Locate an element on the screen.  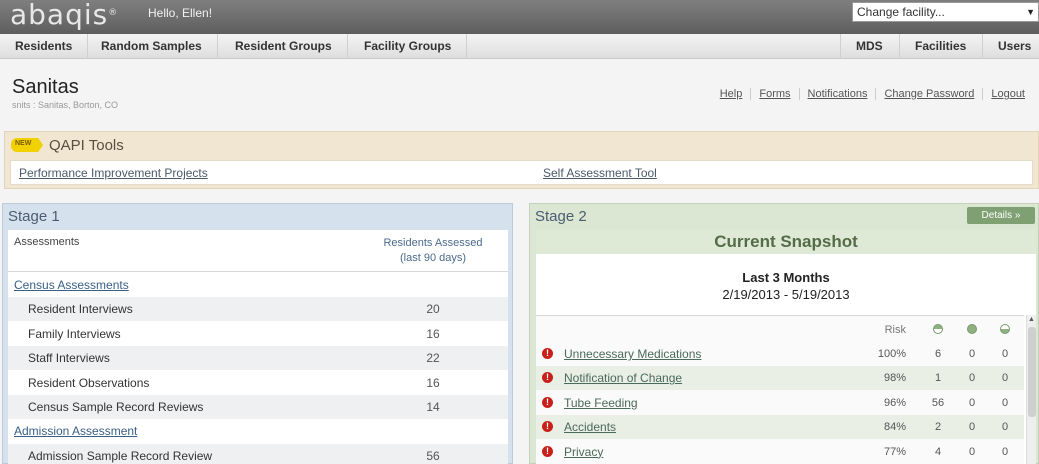
change-password-link: Change Password is located at coordinates (928, 94).